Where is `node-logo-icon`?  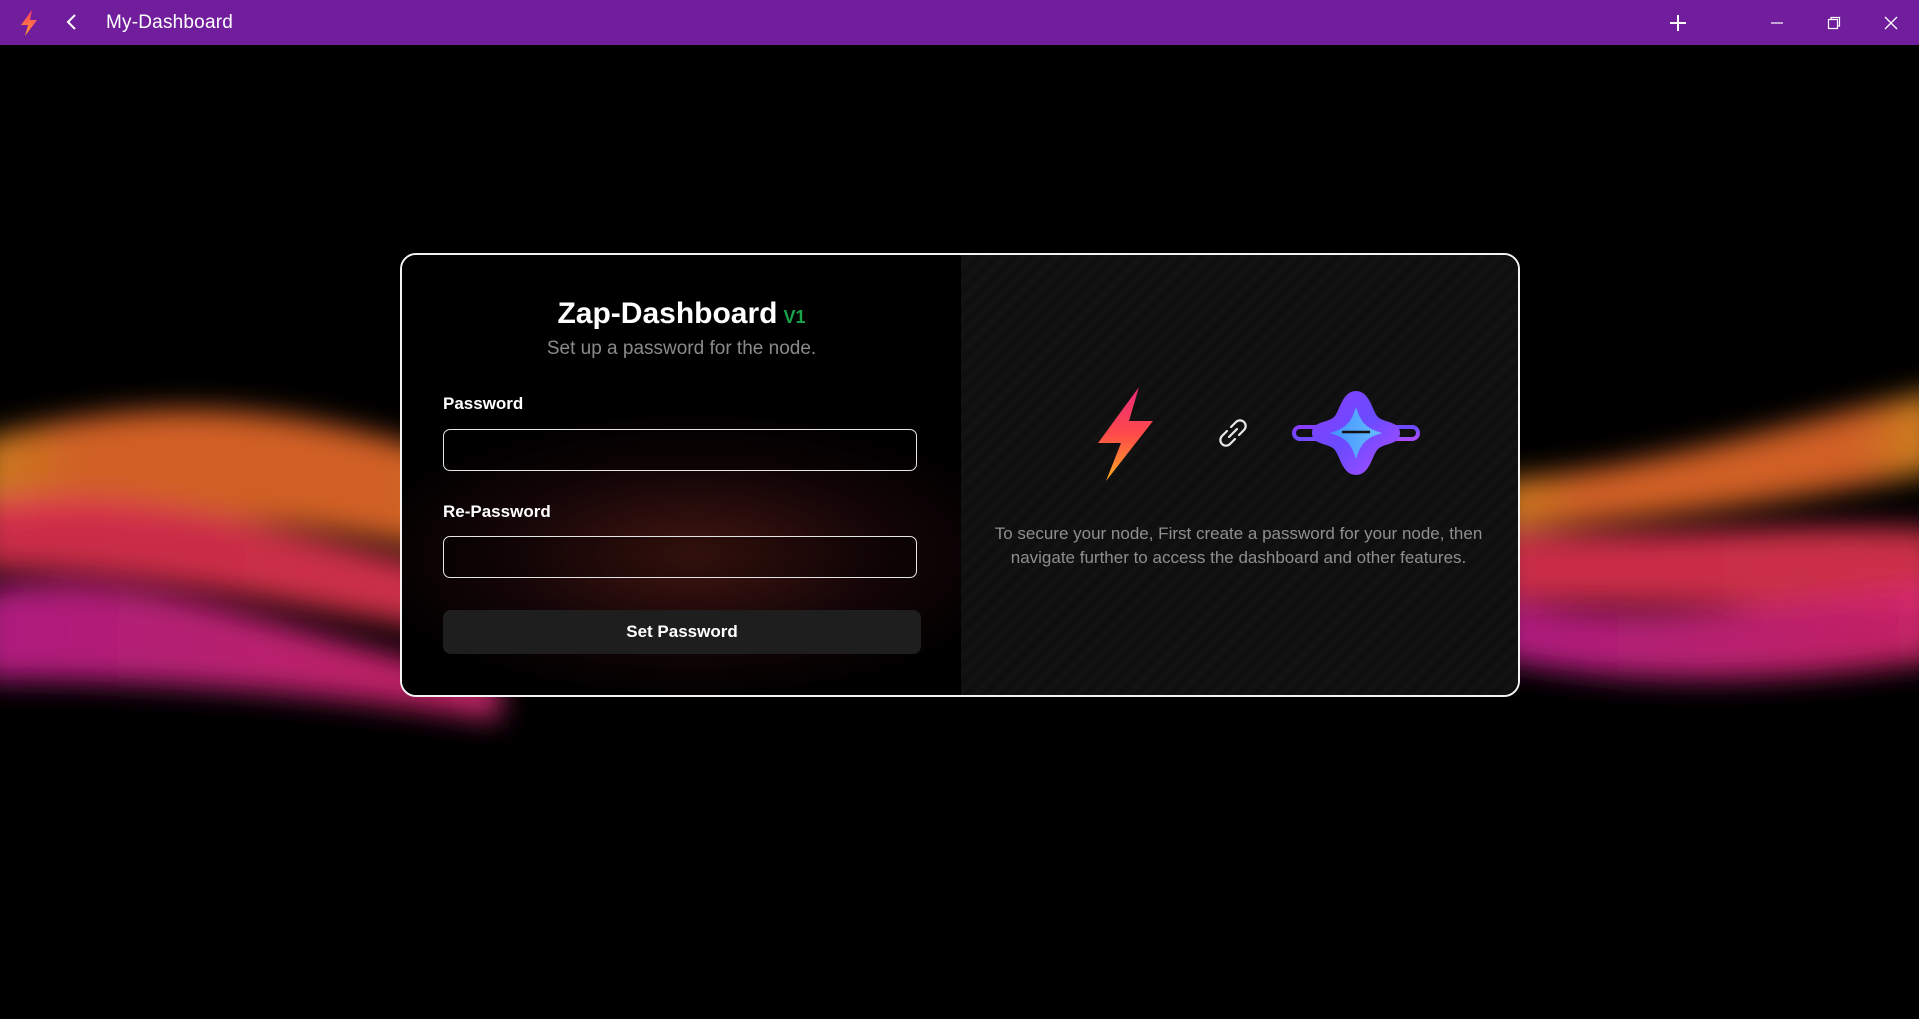
node-logo-icon is located at coordinates (1356, 433).